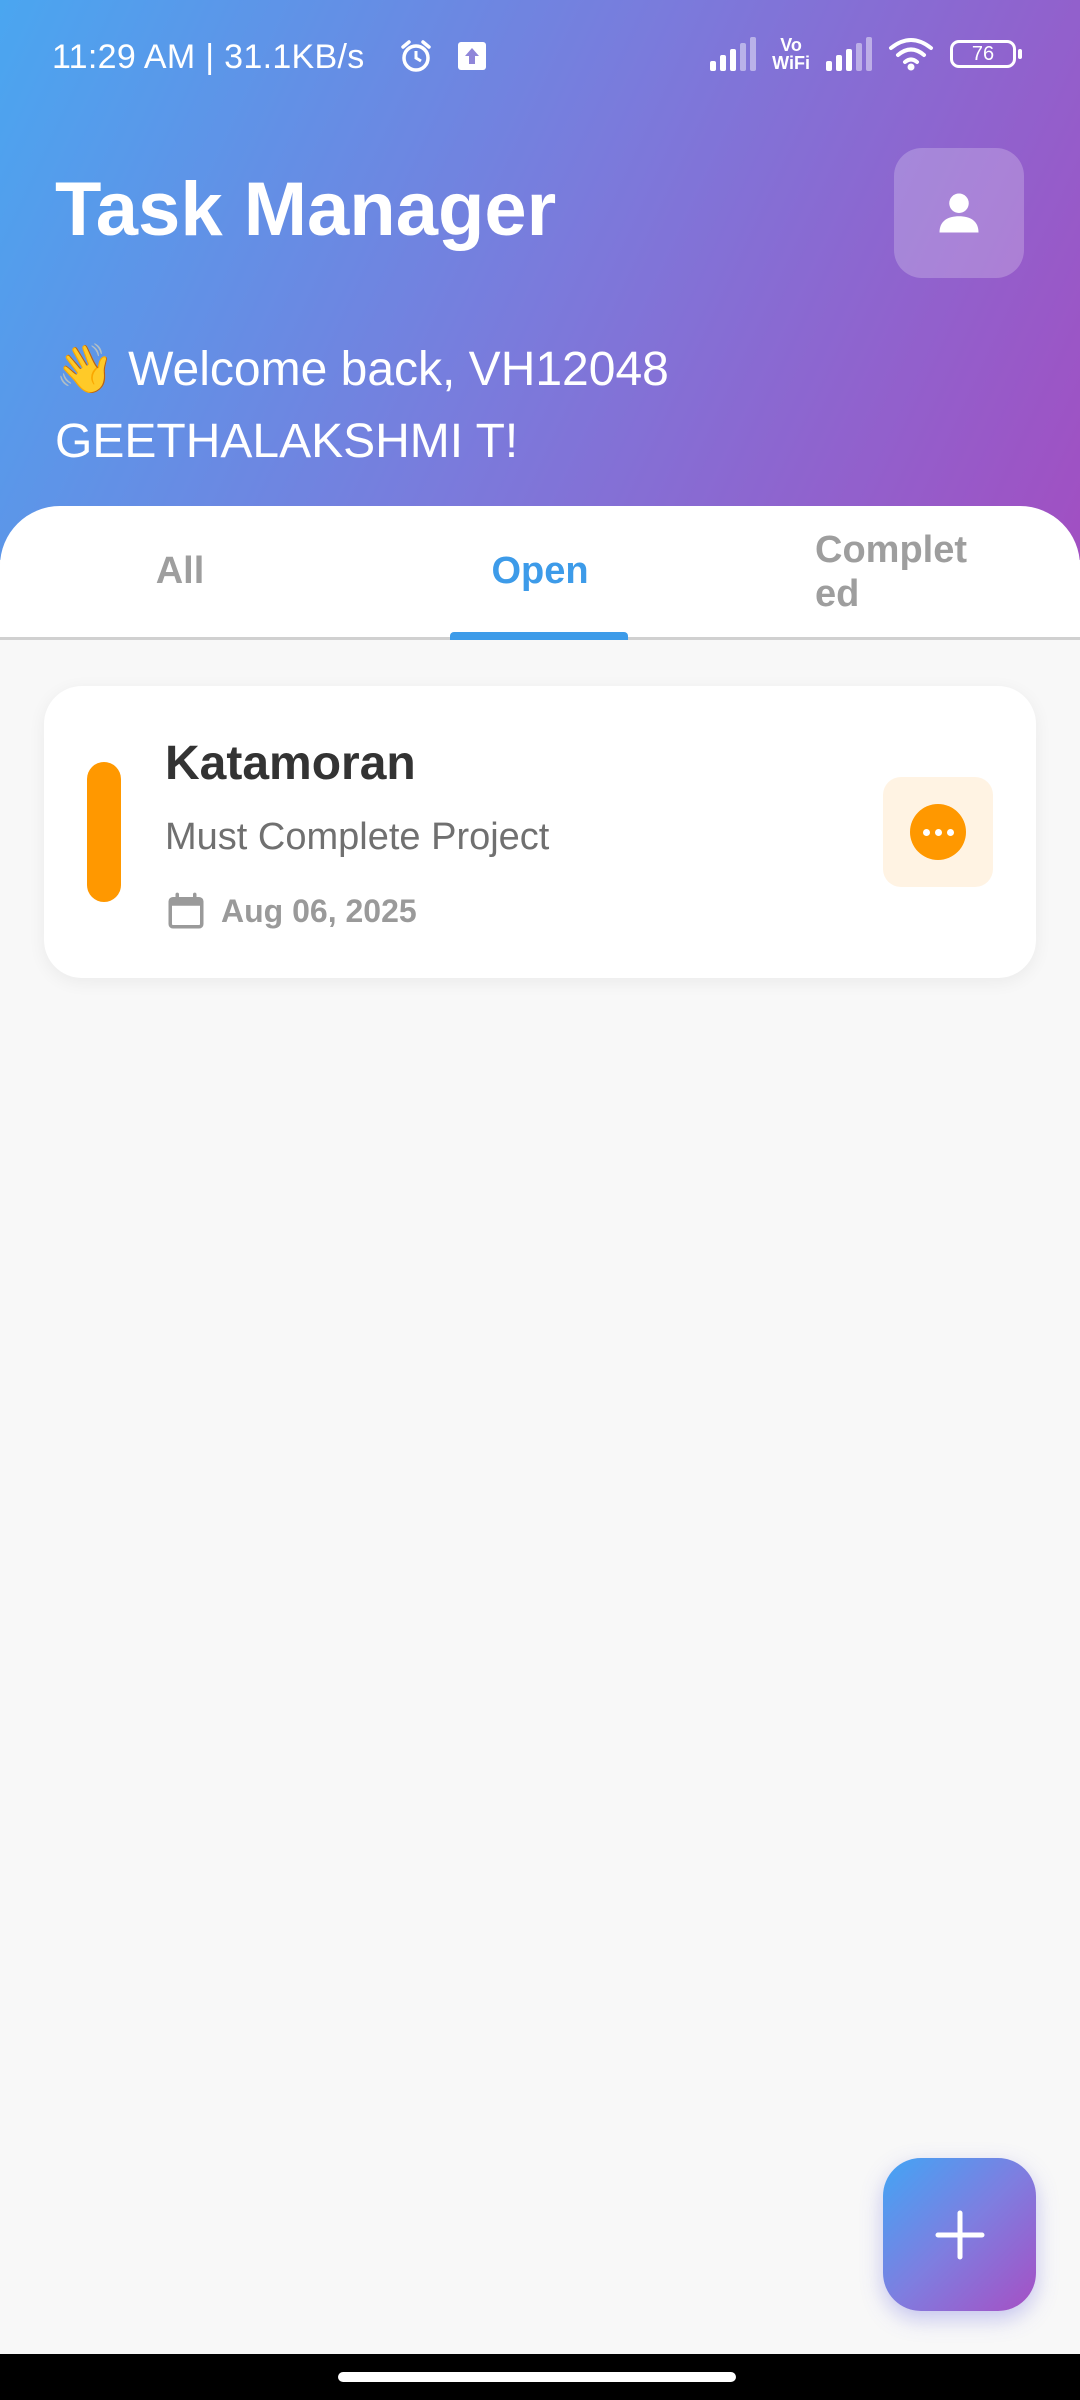 The width and height of the screenshot is (1080, 2400). What do you see at coordinates (537, 2377) in the screenshot?
I see `home-indicator` at bounding box center [537, 2377].